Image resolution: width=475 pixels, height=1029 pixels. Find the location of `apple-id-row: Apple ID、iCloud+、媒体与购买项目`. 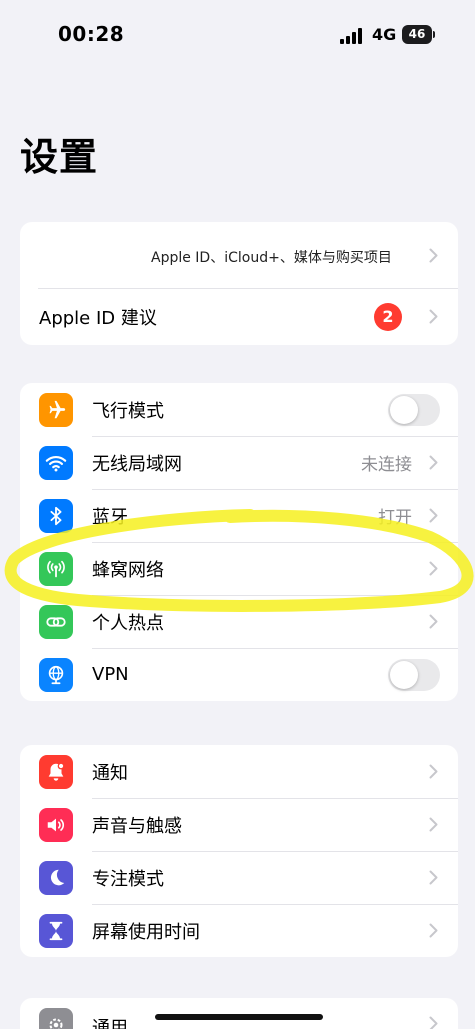

apple-id-row: Apple ID、iCloud+、媒体与购买项目 is located at coordinates (239, 255).